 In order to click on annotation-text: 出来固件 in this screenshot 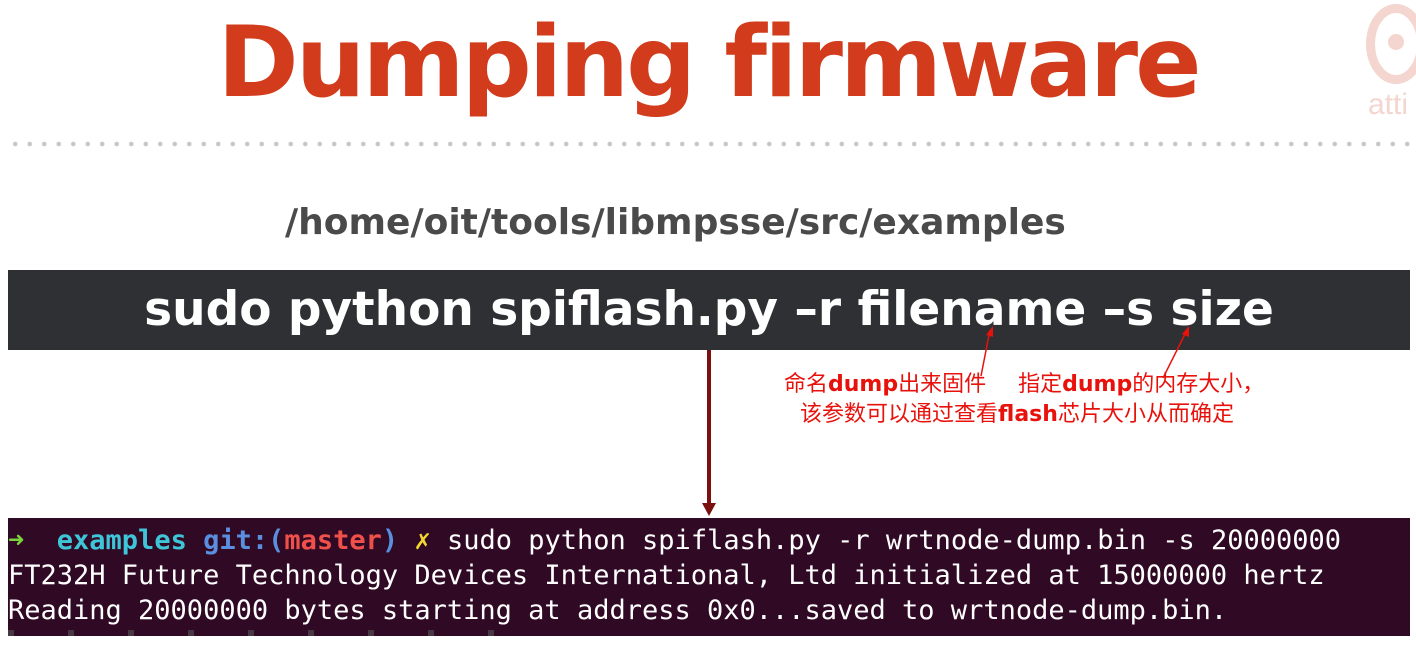, I will do `click(942, 384)`.